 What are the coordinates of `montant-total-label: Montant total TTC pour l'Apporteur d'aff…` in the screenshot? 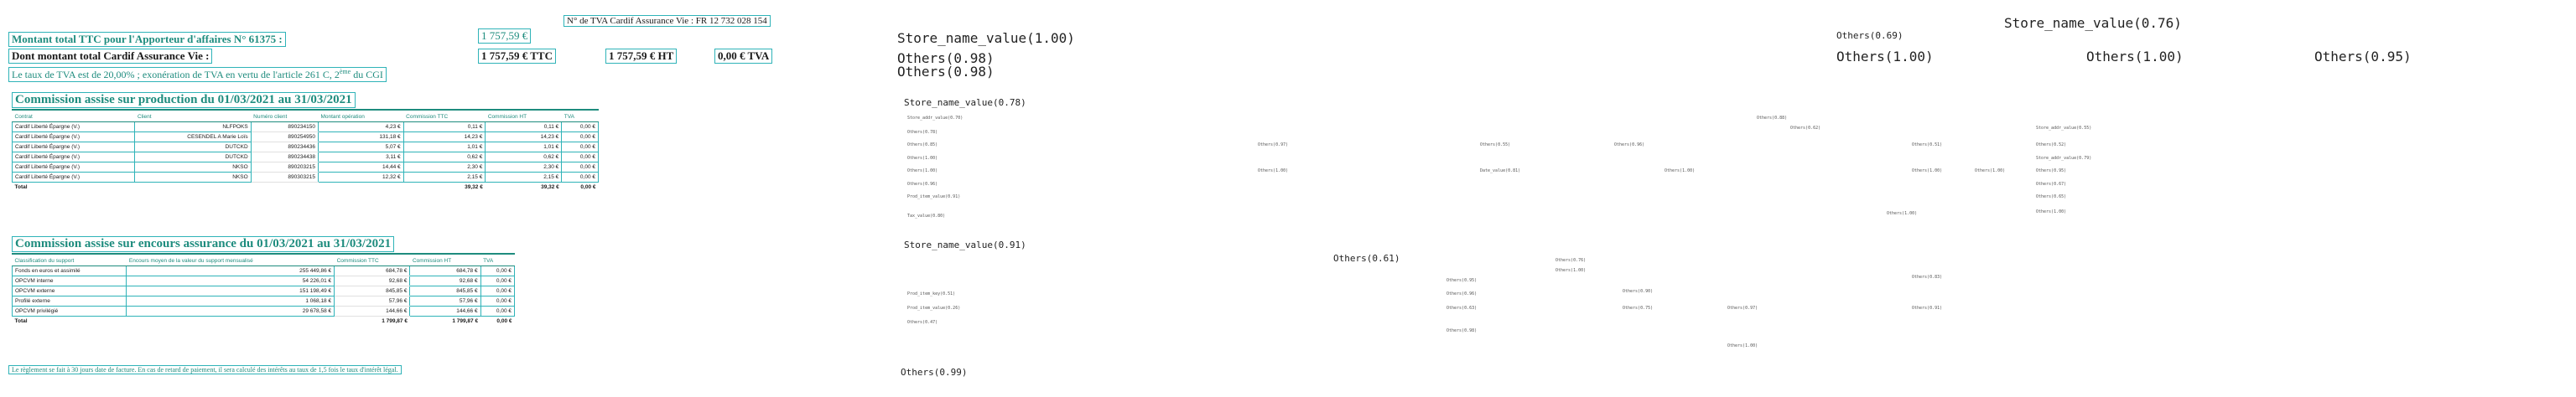 It's located at (147, 39).